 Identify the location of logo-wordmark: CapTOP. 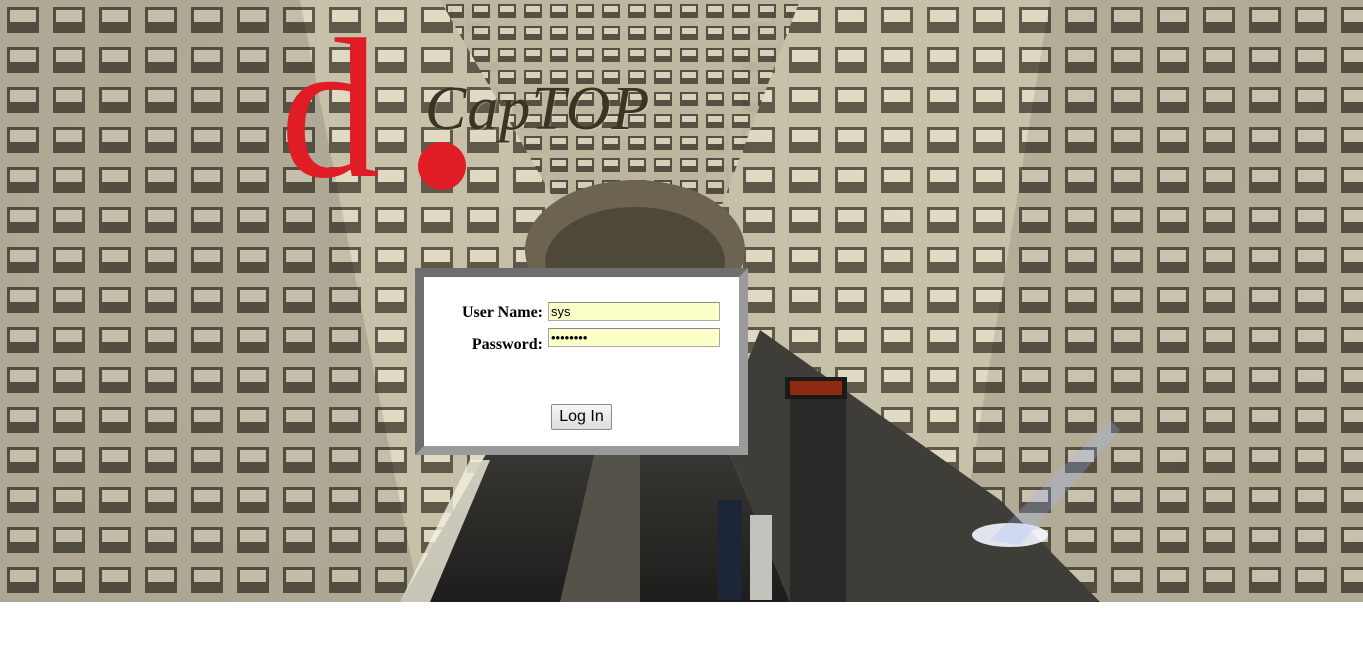
(538, 109).